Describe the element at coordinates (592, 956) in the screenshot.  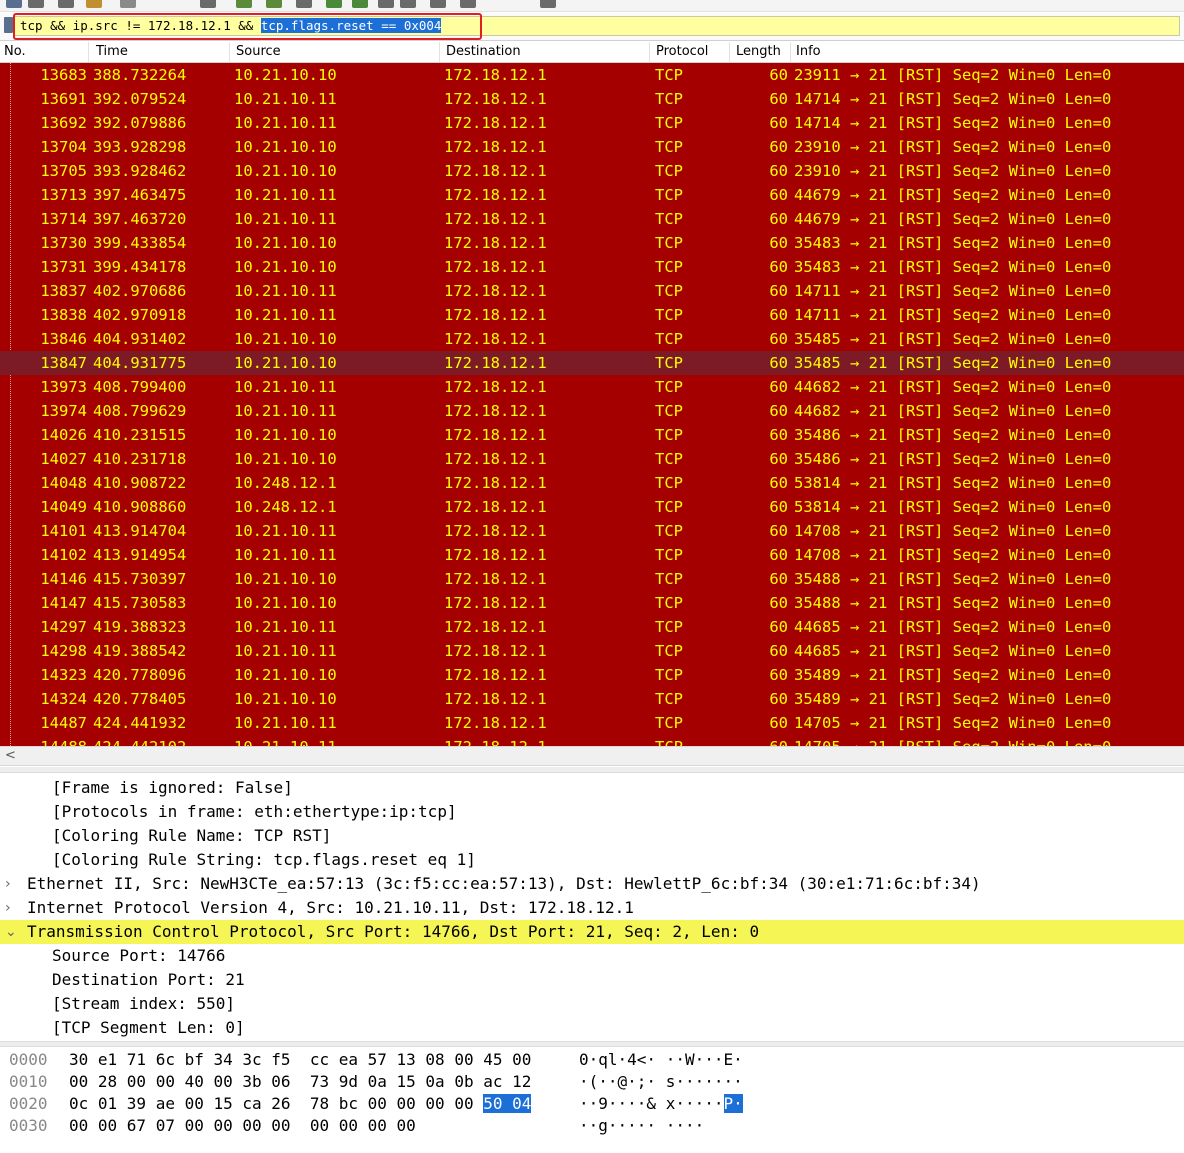
I see `detail-row: Source Port: 14766` at that location.